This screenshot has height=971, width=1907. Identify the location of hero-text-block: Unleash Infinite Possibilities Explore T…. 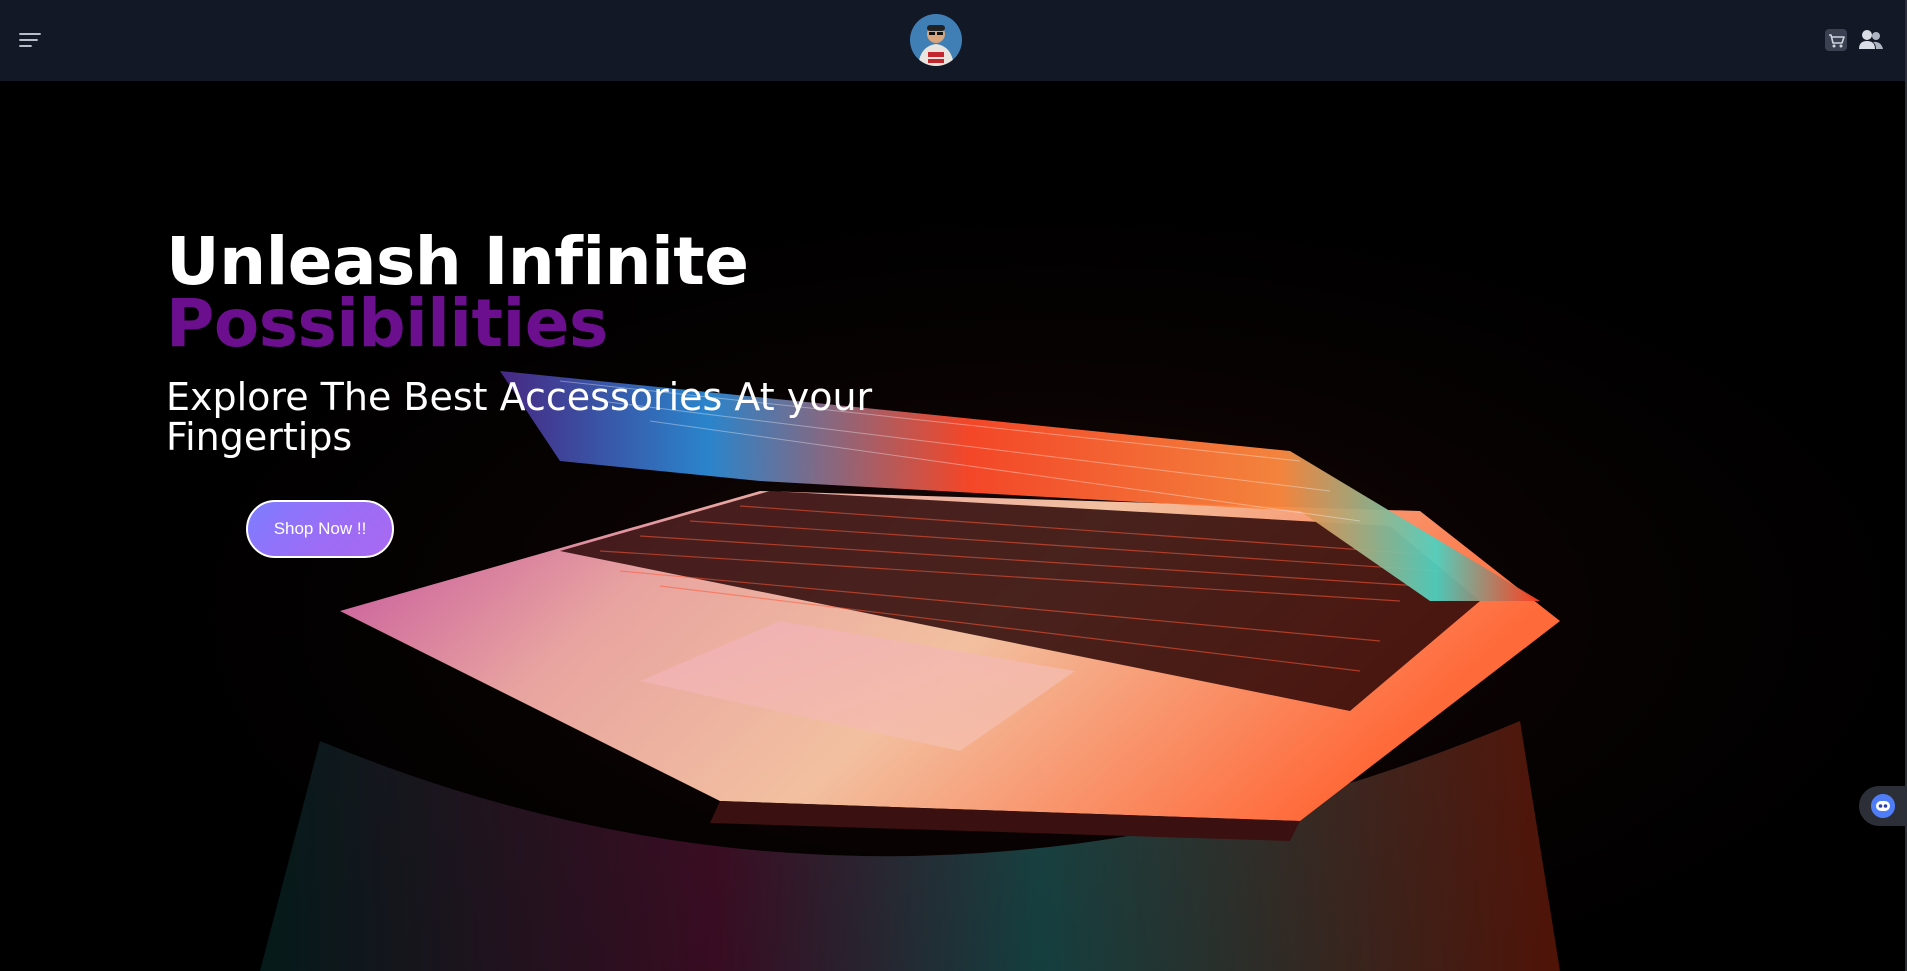
(526, 341).